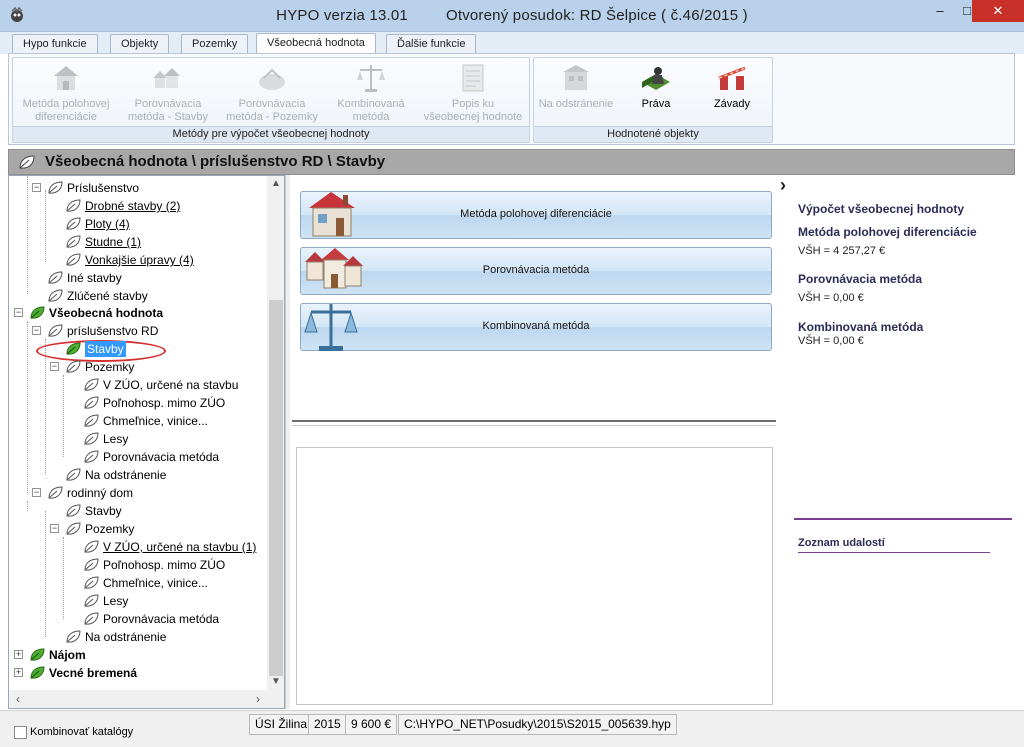  Describe the element at coordinates (138, 349) in the screenshot. I see `tree-item-stavby-selected: Stavby` at that location.